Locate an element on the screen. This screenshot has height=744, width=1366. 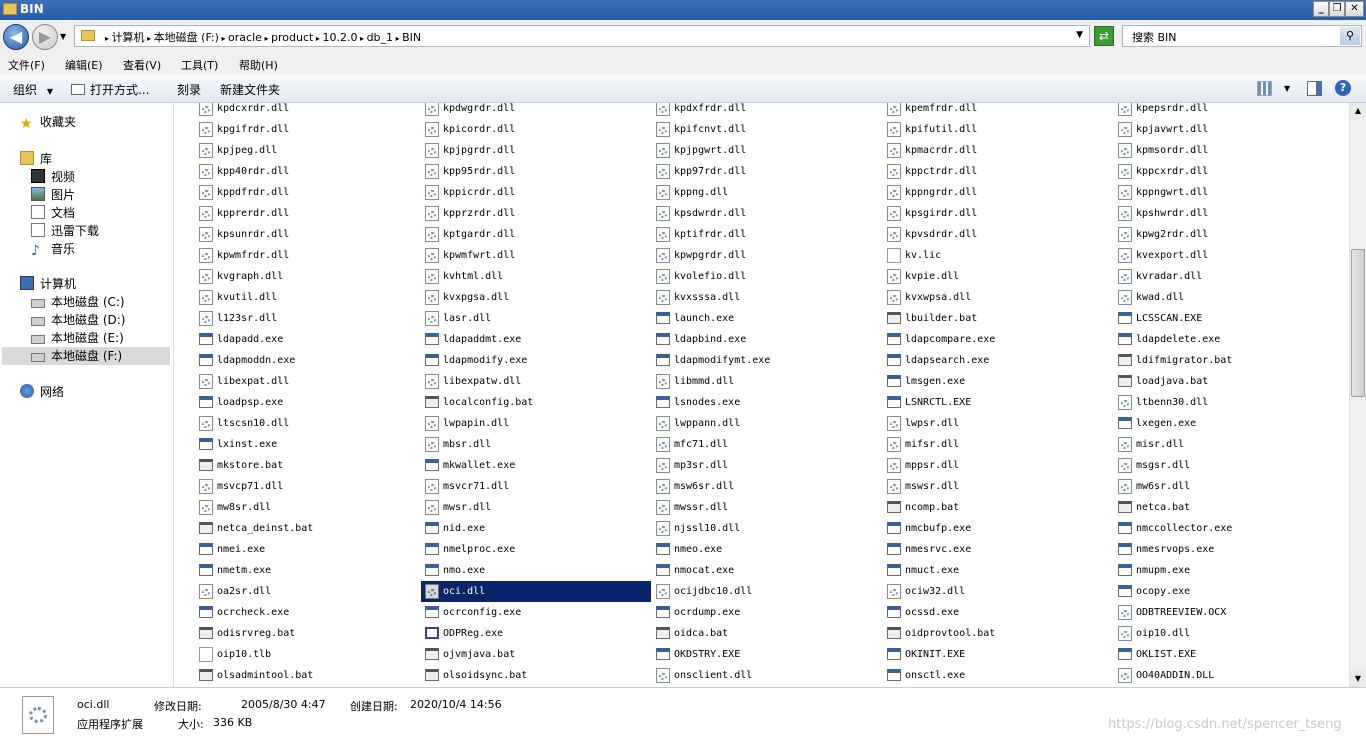
file-item: misr.dll is located at coordinates (1229, 444).